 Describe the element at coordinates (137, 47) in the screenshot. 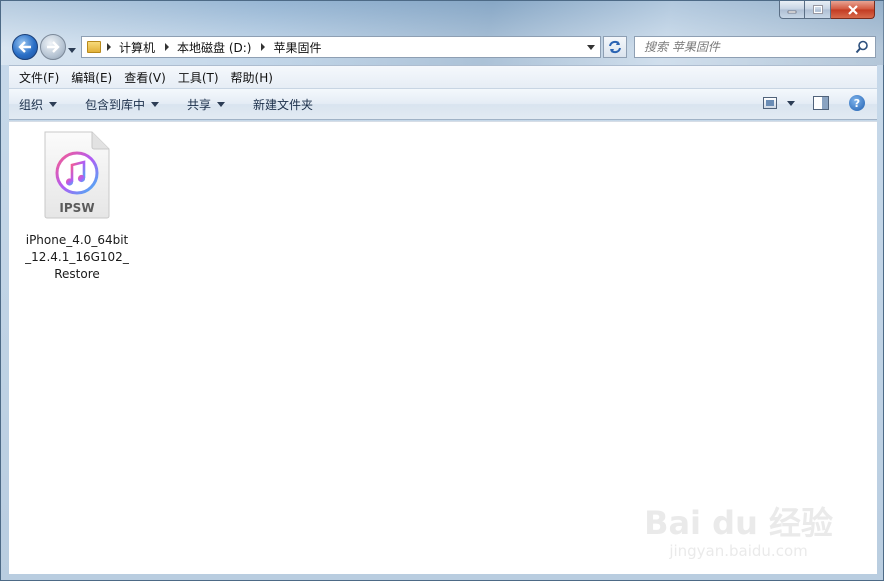

I see `breadcrumb-computer: 计算机` at that location.